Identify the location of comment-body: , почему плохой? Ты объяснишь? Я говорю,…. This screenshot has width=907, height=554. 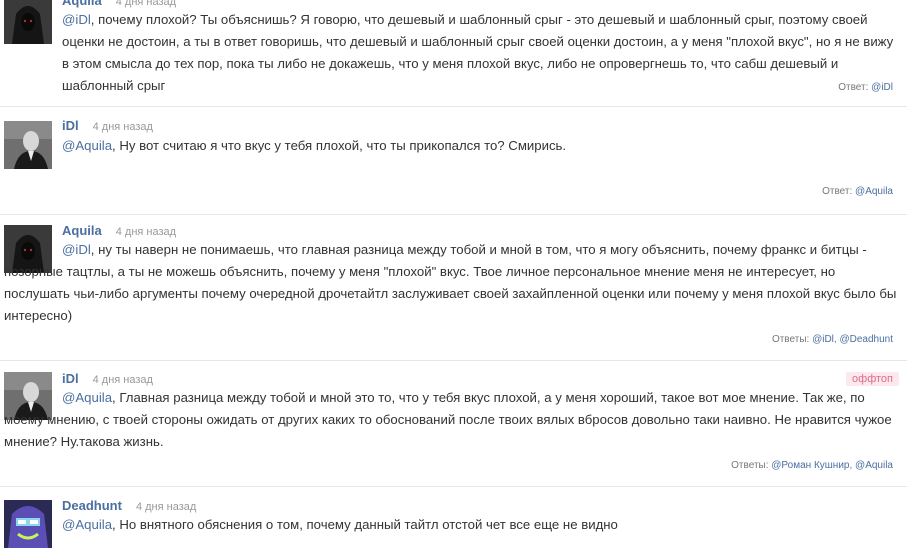
(478, 52).